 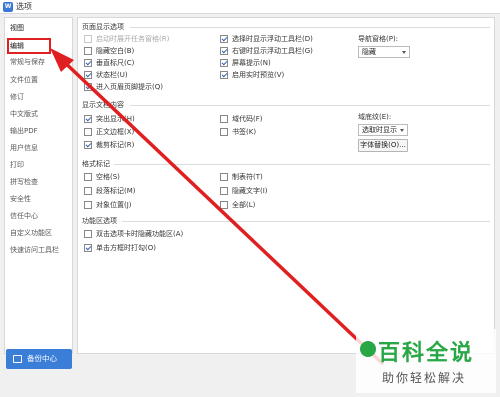 What do you see at coordinates (123, 87) in the screenshot?
I see `option-header-footer-tip: 进入页眉页脚提示(Q)` at bounding box center [123, 87].